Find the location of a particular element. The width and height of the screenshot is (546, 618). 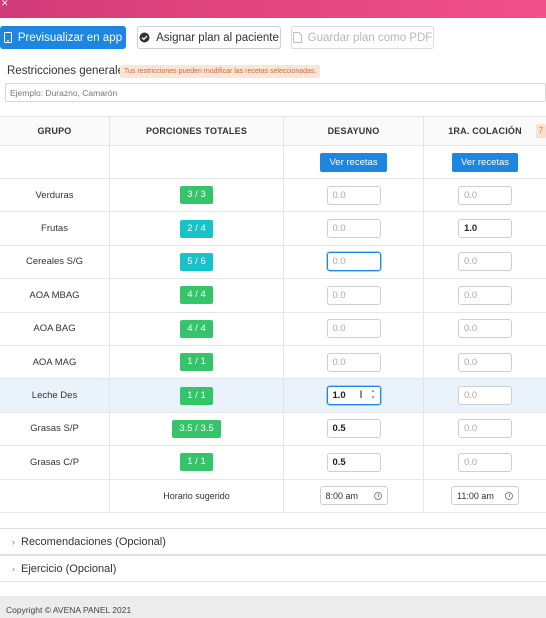

footer: Copyright © AVENA PANEL 2021 is located at coordinates (273, 607).